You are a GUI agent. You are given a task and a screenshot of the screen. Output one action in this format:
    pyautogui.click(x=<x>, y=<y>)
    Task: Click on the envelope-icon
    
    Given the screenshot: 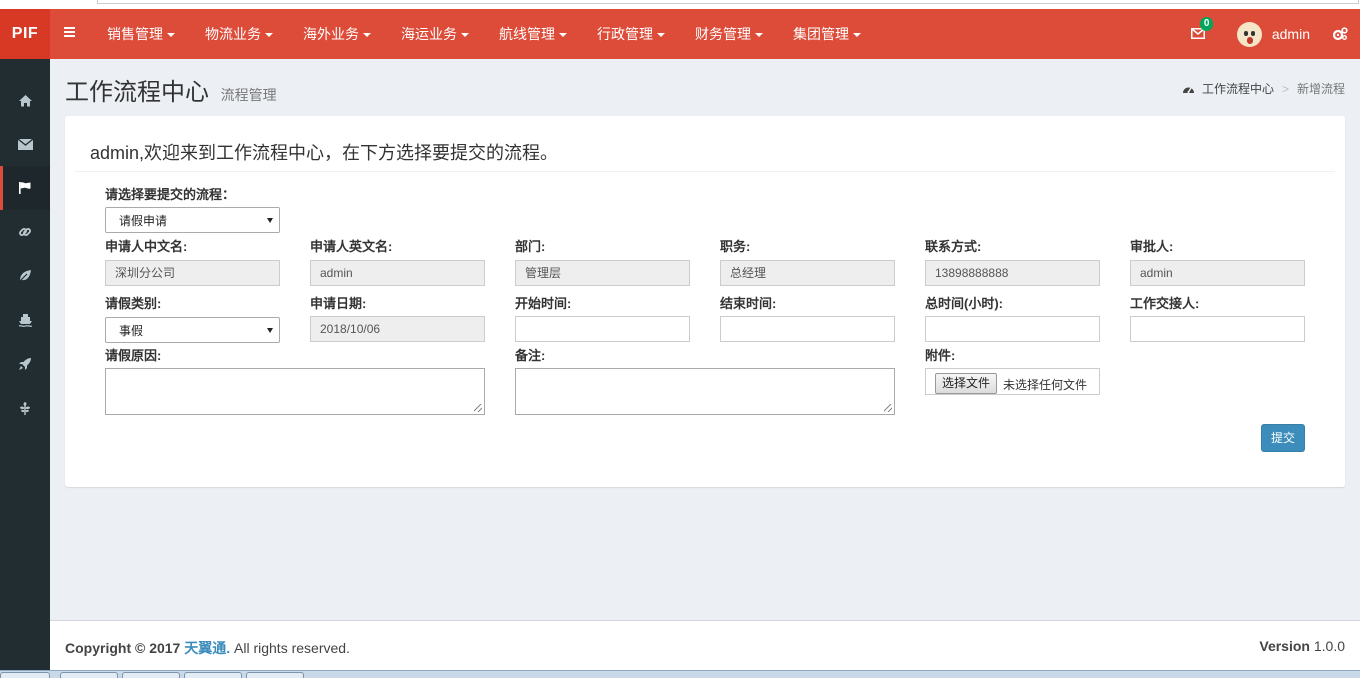 What is the action you would take?
    pyautogui.click(x=25, y=144)
    